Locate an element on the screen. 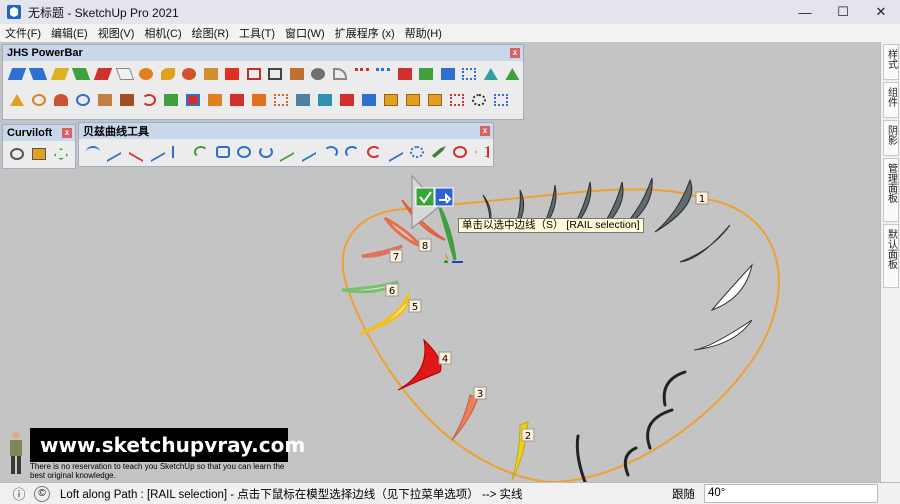  pb-tool-15-icon is located at coordinates (319, 74).